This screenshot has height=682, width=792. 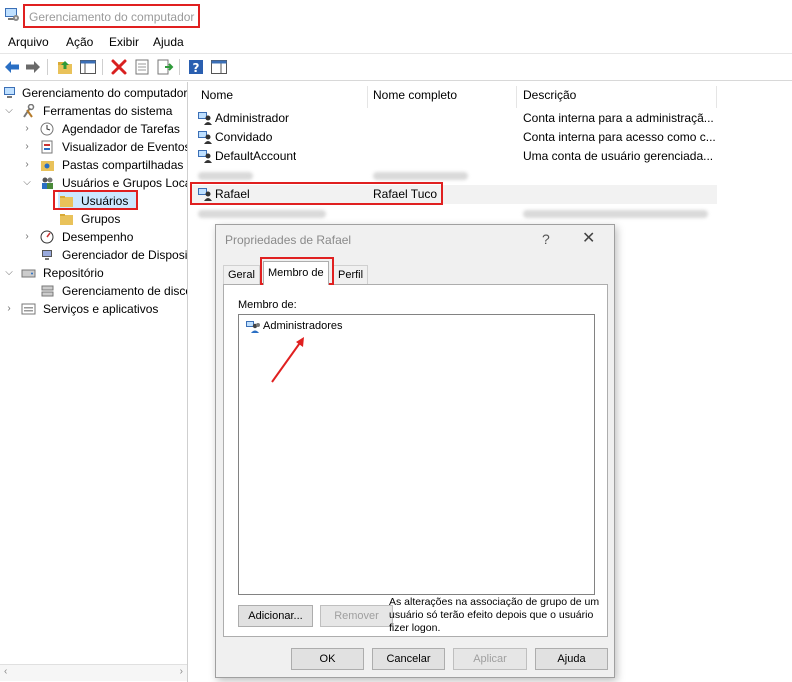 What do you see at coordinates (101, 309) in the screenshot?
I see `tree-label: Serviços e aplicativos` at bounding box center [101, 309].